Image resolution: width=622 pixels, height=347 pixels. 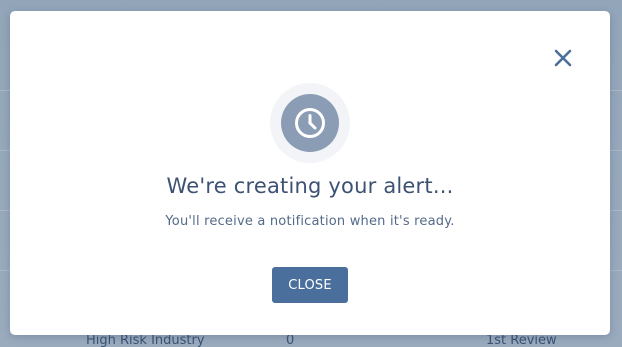 What do you see at coordinates (310, 285) in the screenshot?
I see `close-button: CLOSE` at bounding box center [310, 285].